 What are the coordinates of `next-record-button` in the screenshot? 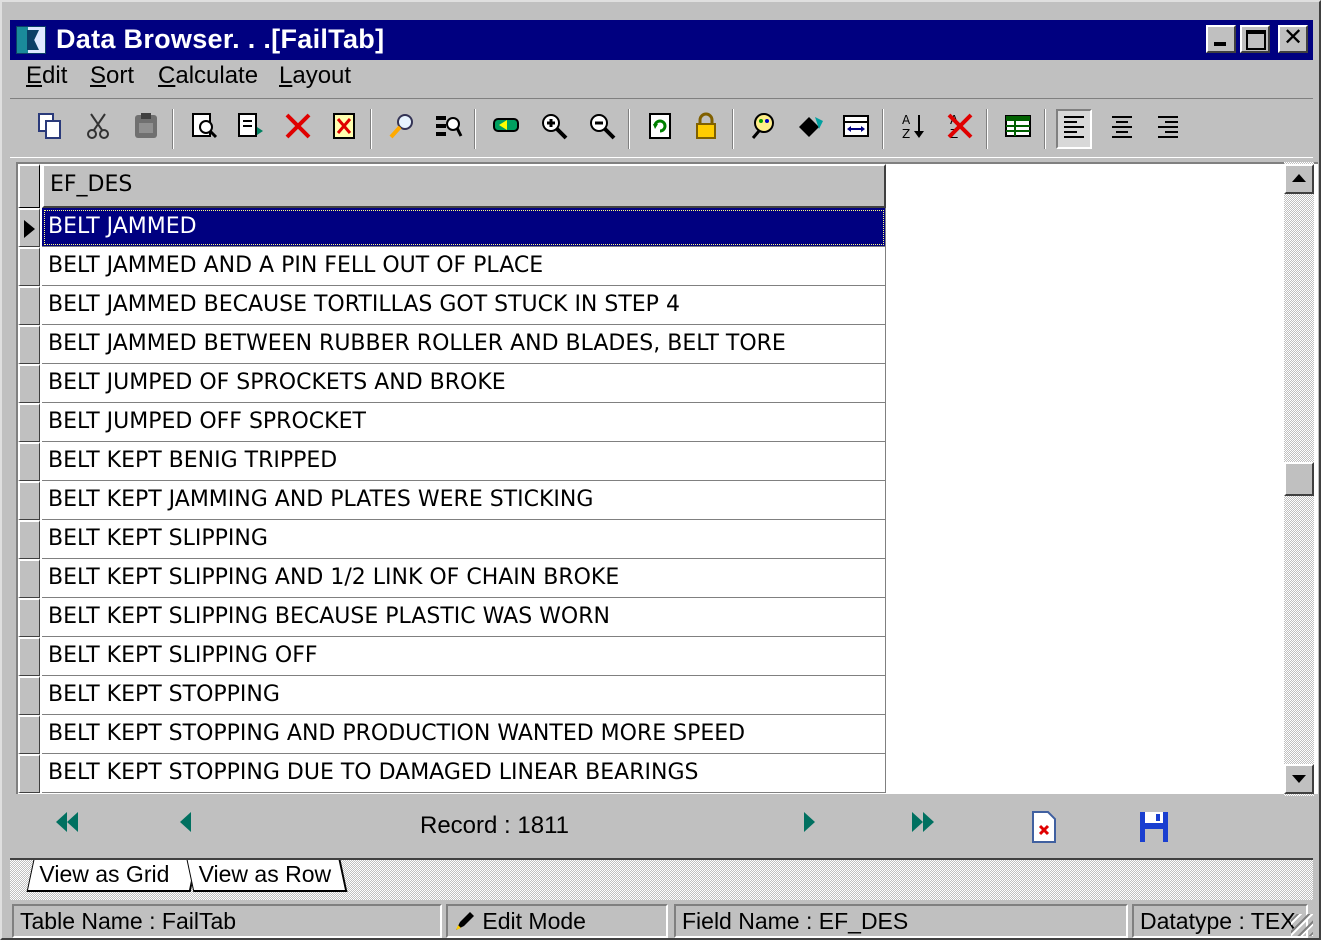 It's located at (809, 828).